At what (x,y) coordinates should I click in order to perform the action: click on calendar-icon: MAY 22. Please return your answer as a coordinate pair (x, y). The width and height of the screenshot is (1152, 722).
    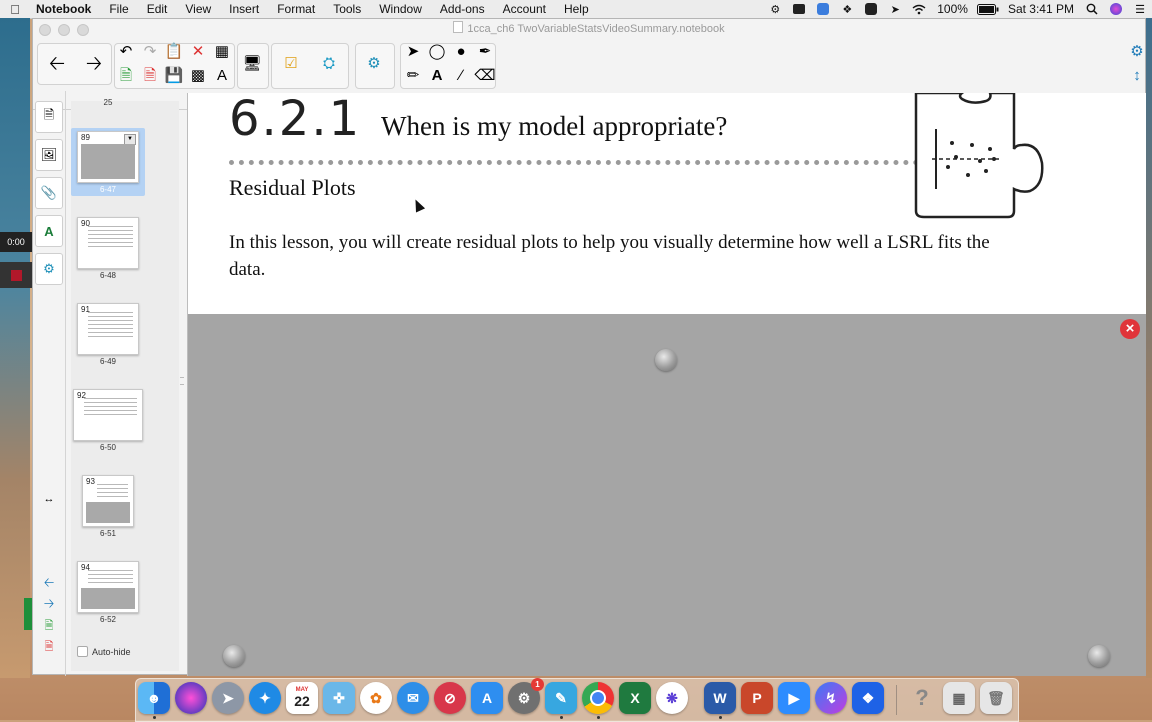
    Looking at the image, I should click on (302, 698).